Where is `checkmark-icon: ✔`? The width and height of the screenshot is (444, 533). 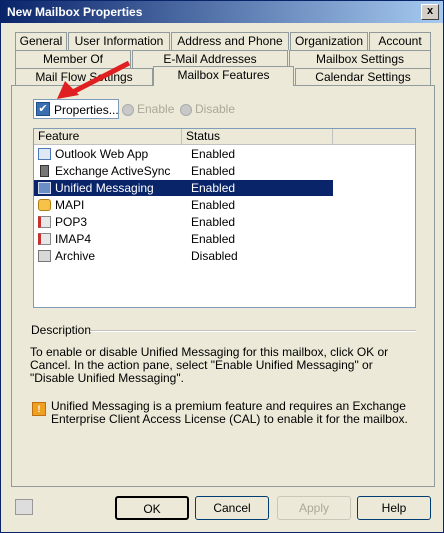
checkmark-icon: ✔ is located at coordinates (43, 109).